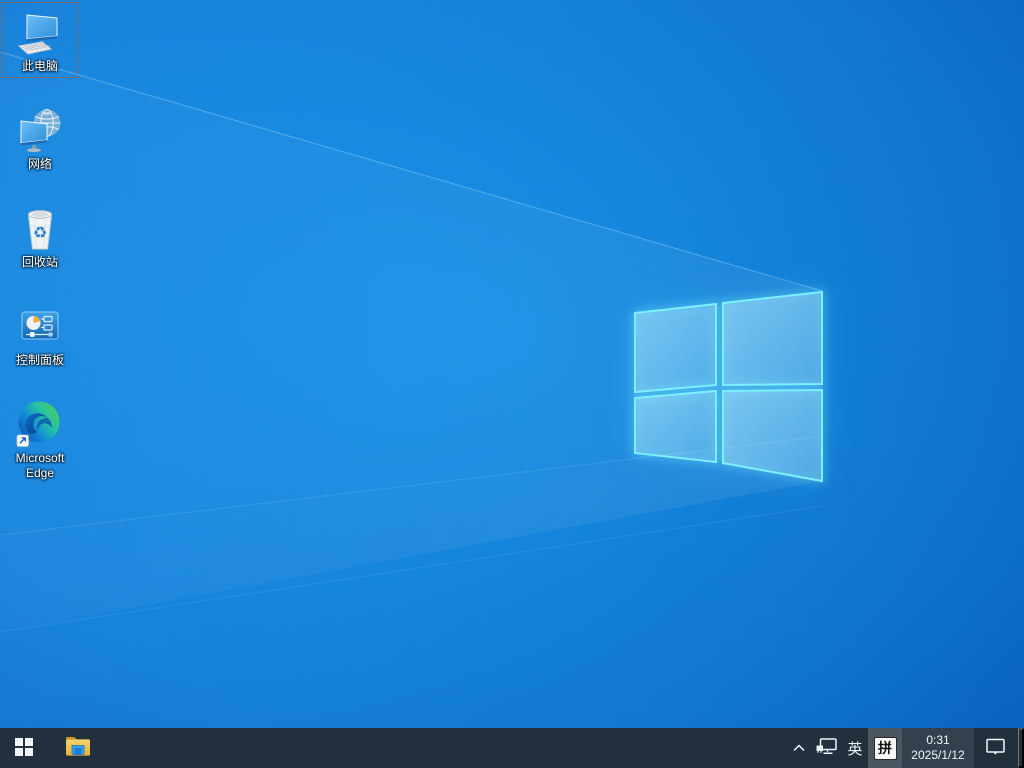  I want to click on ethernet-icon, so click(827, 748).